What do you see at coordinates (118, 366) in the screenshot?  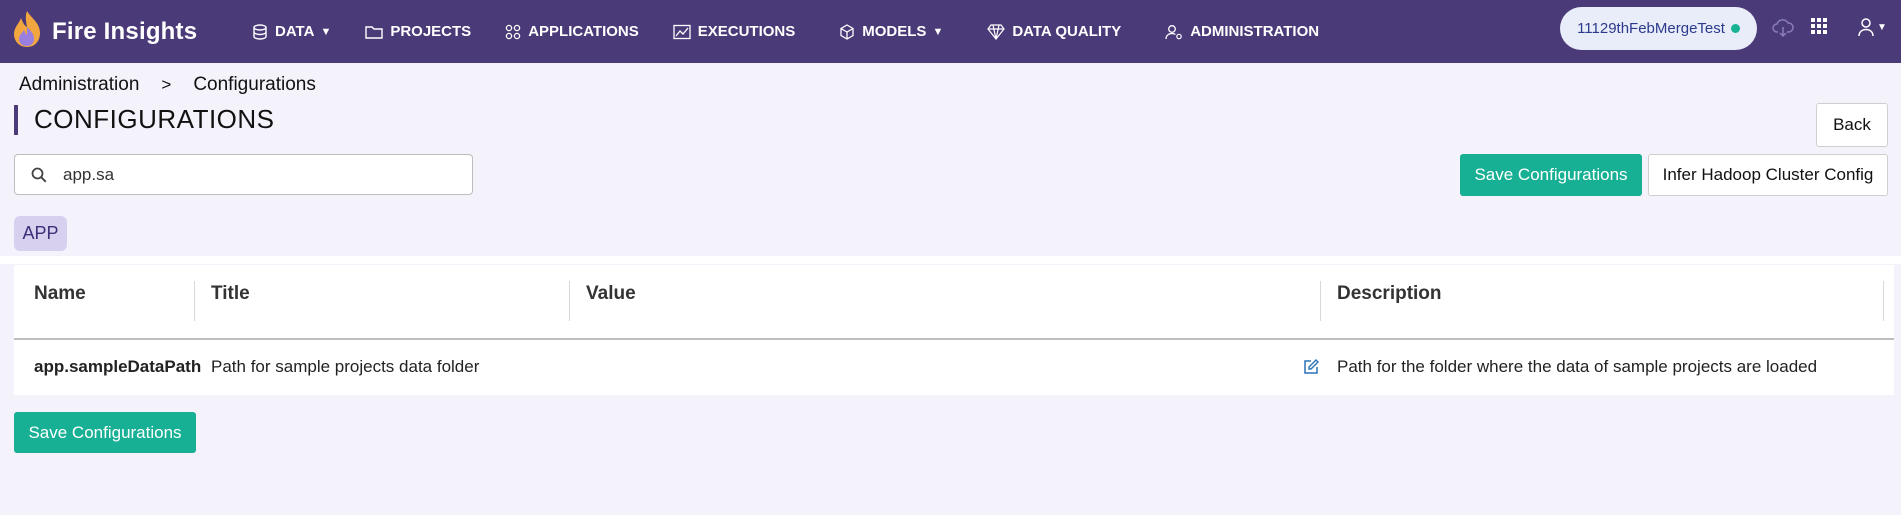 I see `cell-name: app.sampleDataPath` at bounding box center [118, 366].